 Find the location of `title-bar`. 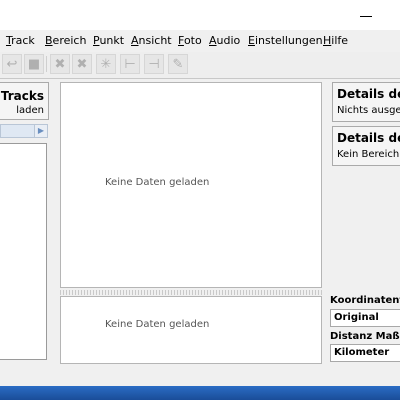

title-bar is located at coordinates (200, 15).